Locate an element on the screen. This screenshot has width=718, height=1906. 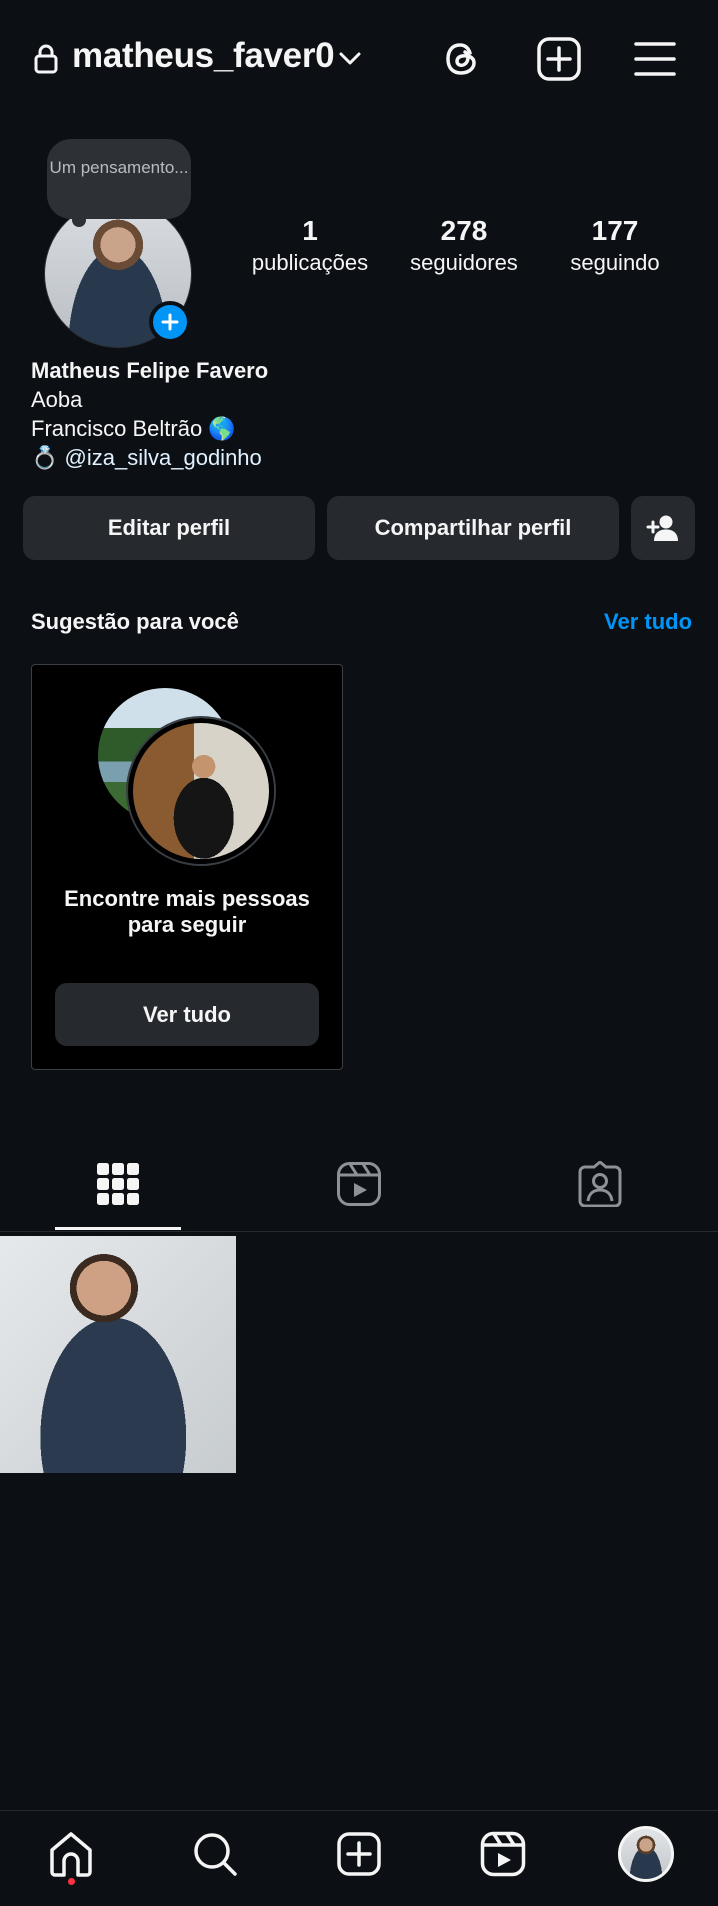
grid-icon is located at coordinates (118, 1184).